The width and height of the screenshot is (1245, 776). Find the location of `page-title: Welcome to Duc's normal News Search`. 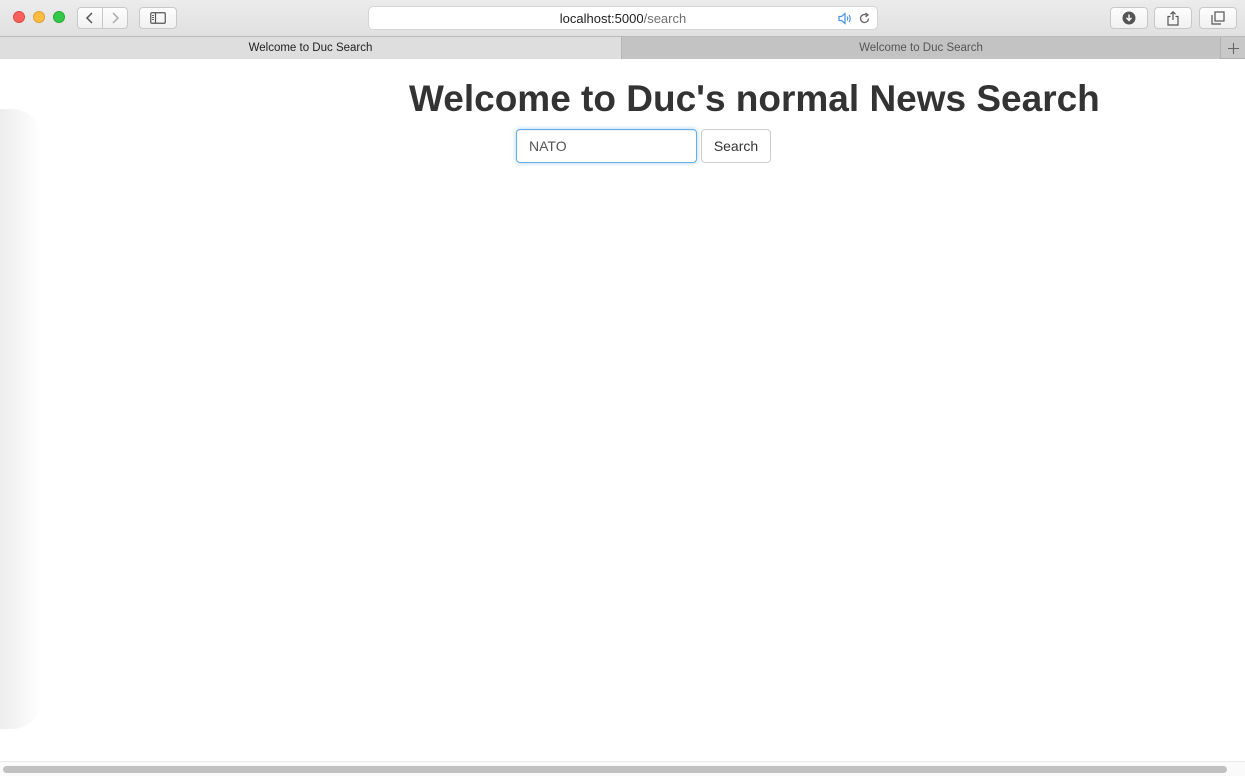

page-title: Welcome to Duc's normal News Search is located at coordinates (754, 98).